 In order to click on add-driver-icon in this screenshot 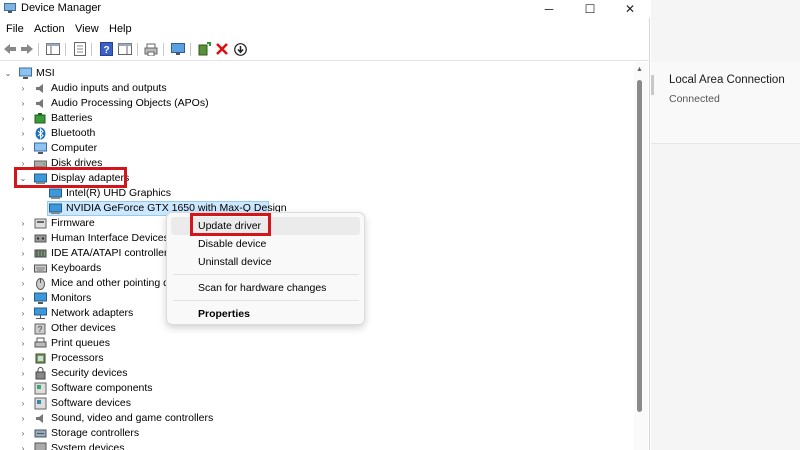, I will do `click(204, 49)`.